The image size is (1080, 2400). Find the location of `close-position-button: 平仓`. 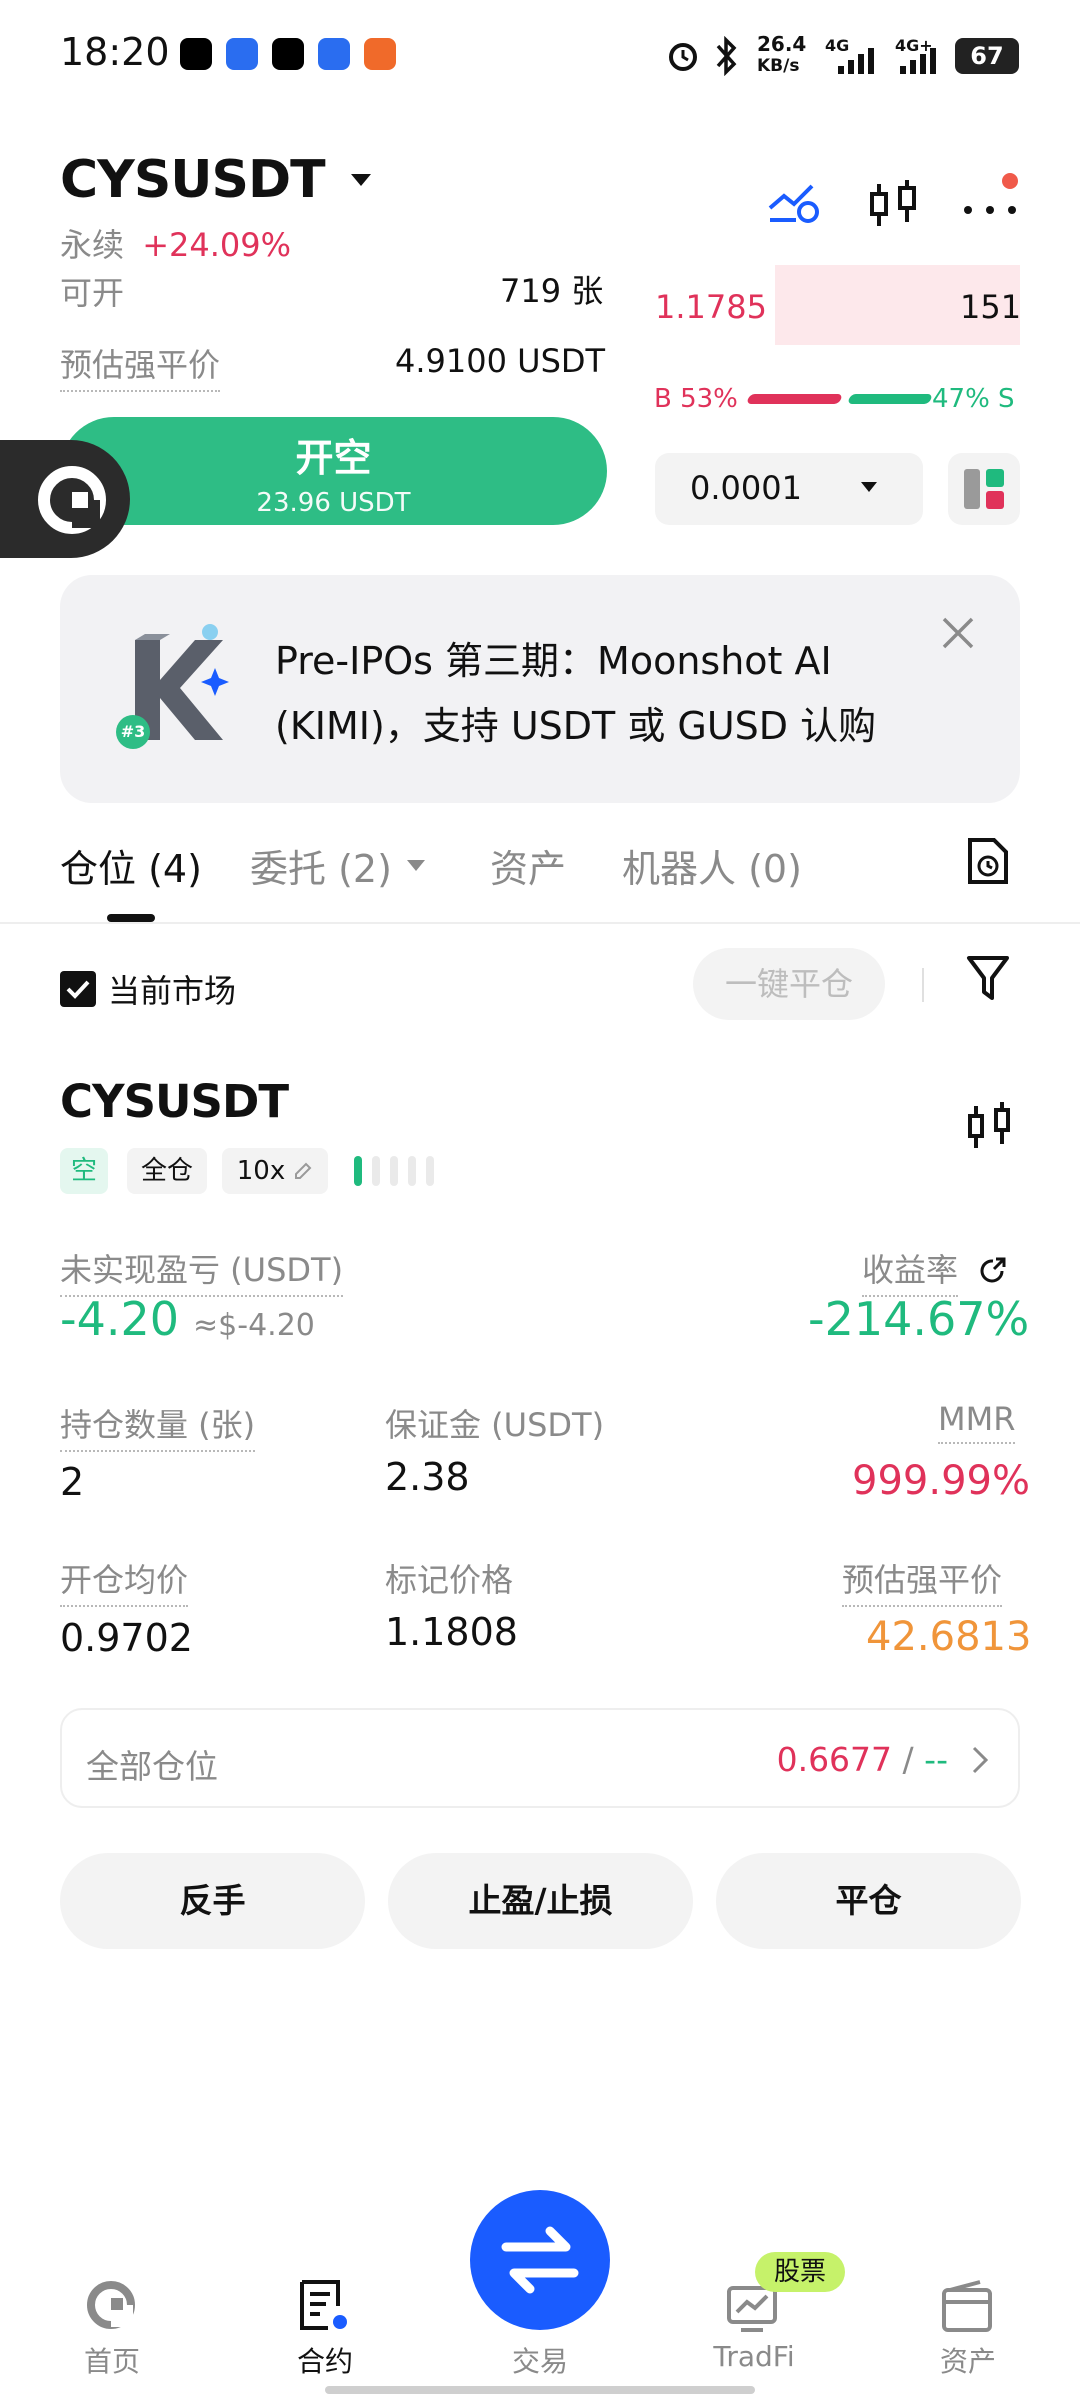

close-position-button: 平仓 is located at coordinates (868, 1901).